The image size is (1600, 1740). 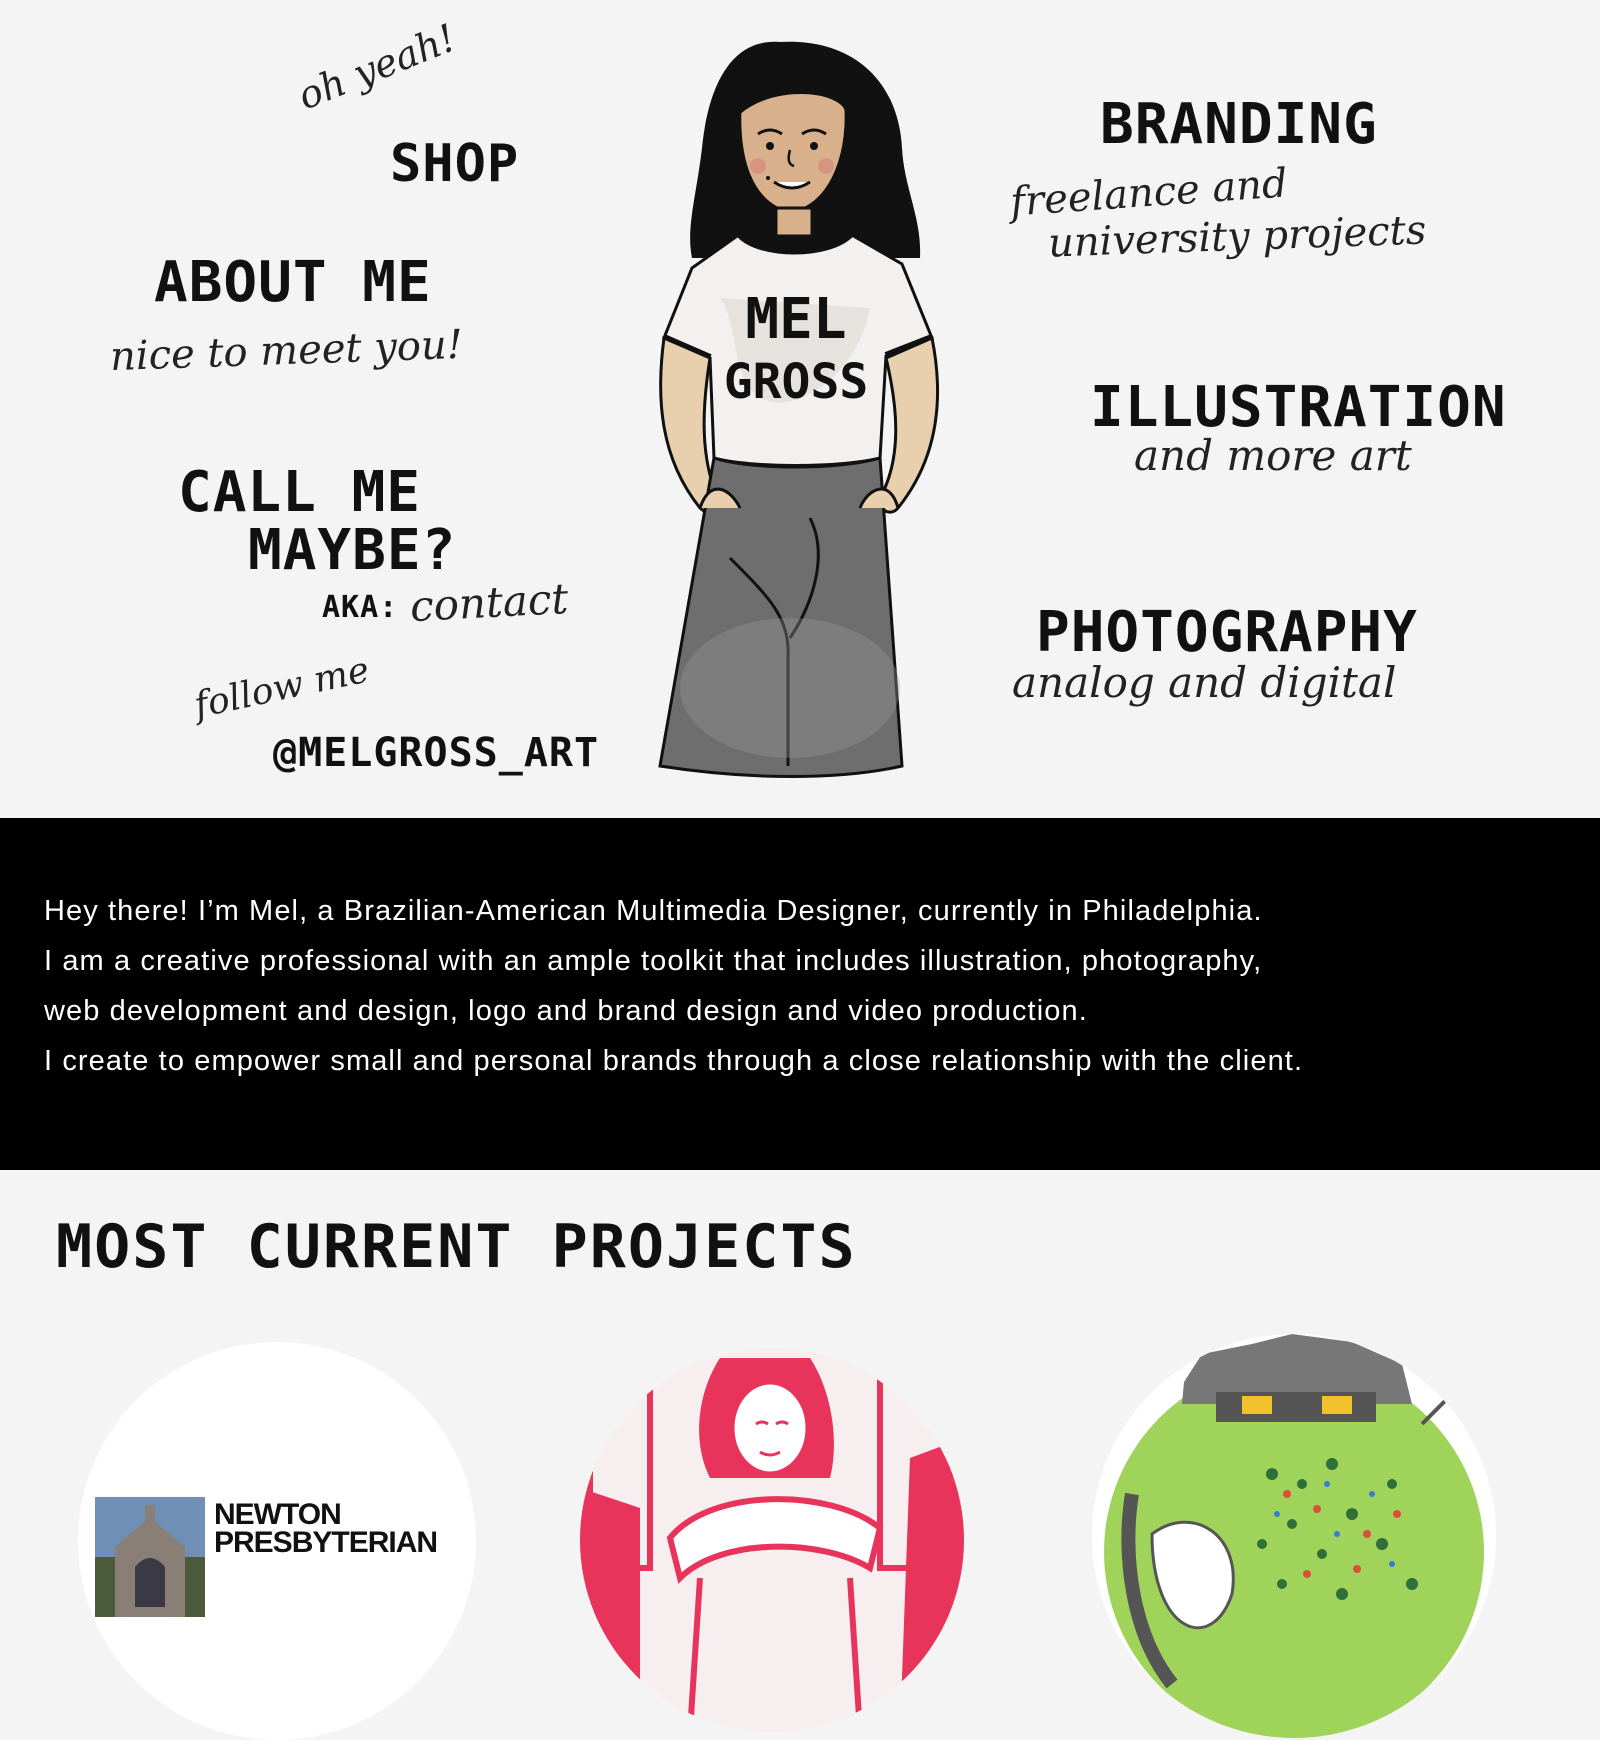 I want to click on project-name-line2: PRESBYTERIAN, so click(x=326, y=1542).